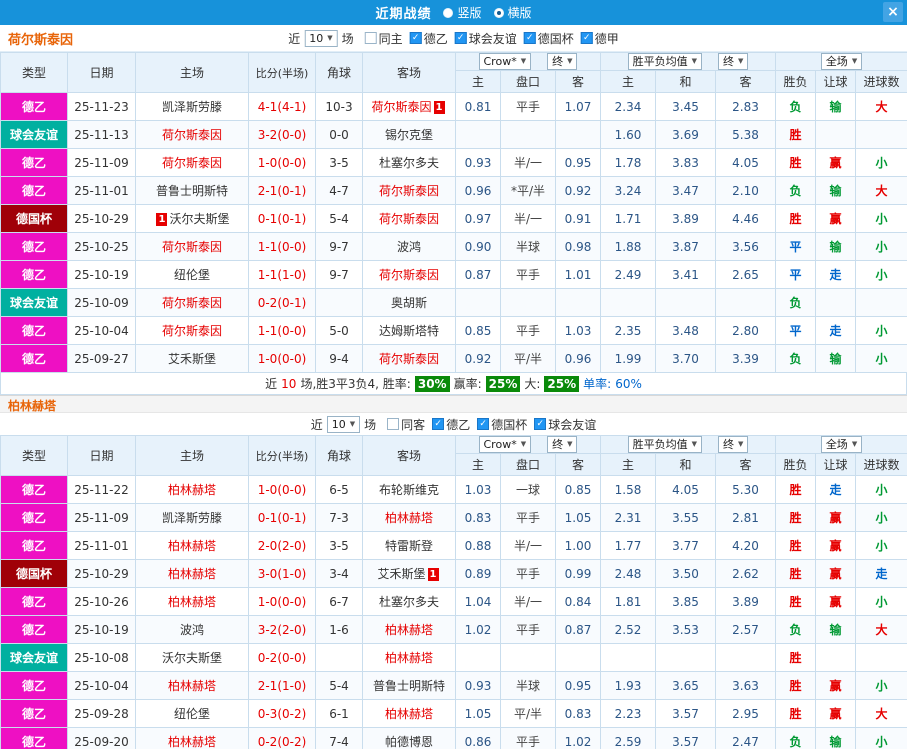 The height and width of the screenshot is (749, 907). Describe the element at coordinates (409, 303) in the screenshot. I see `team-link: 奥胡斯` at that location.